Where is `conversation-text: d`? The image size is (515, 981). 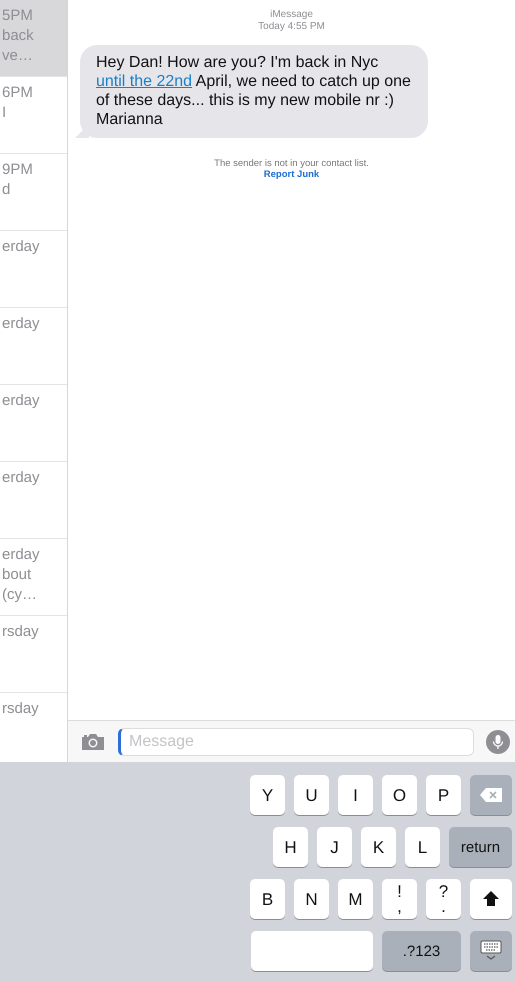
conversation-text: d is located at coordinates (6, 189).